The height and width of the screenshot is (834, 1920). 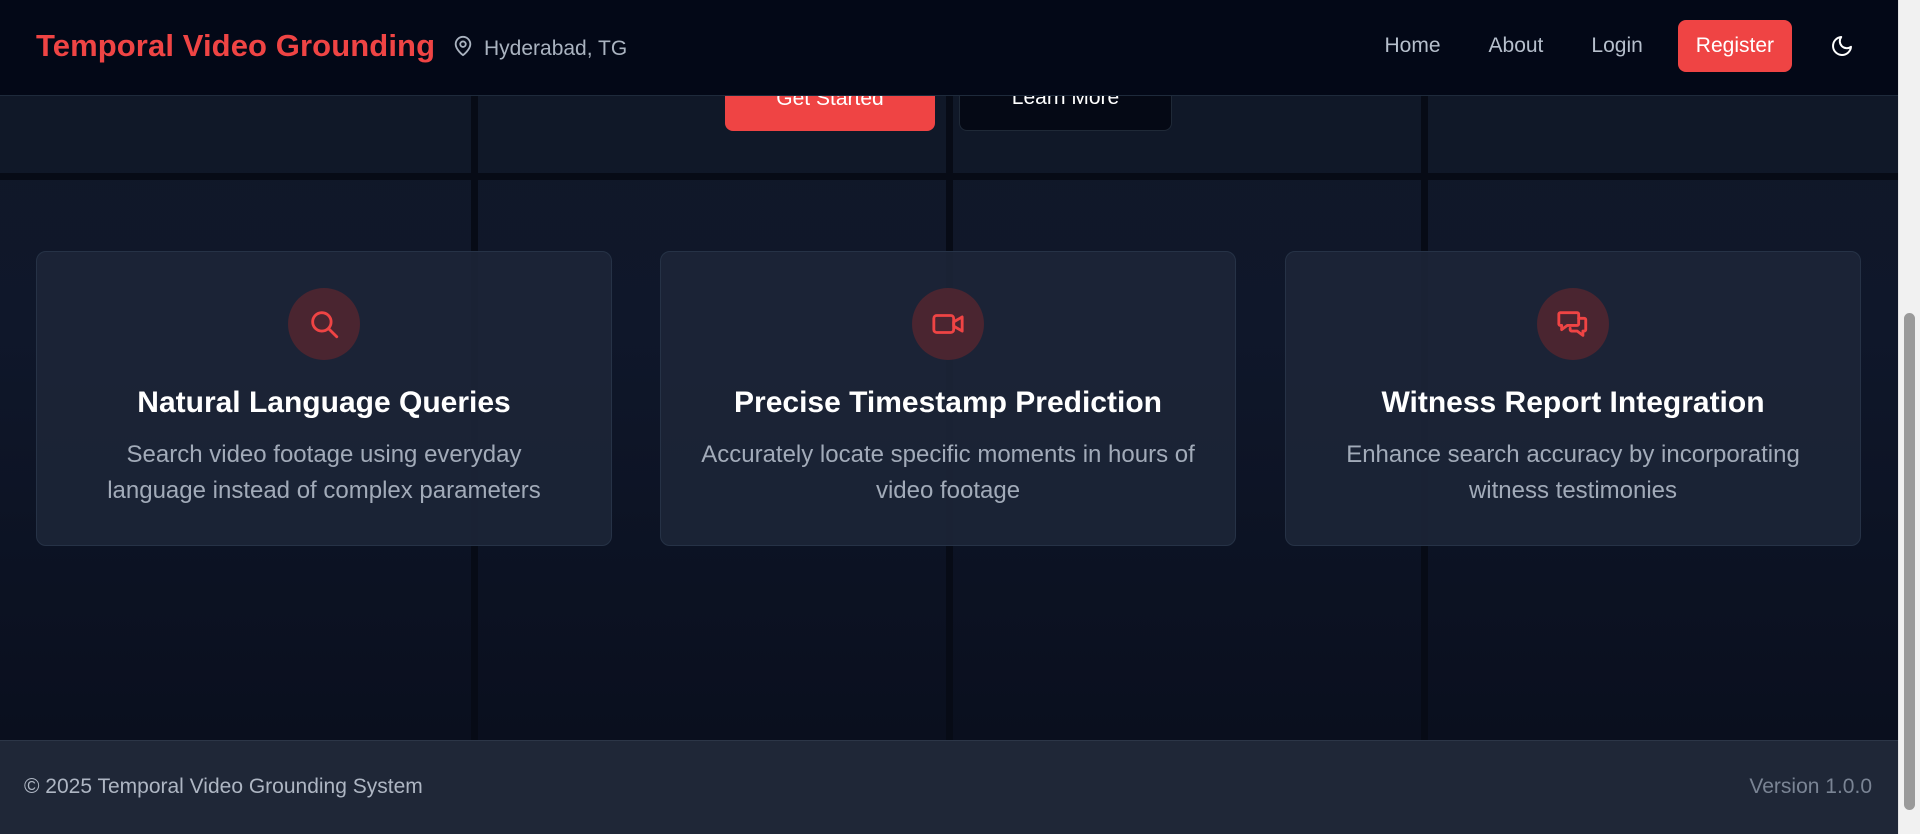 I want to click on feature-title: Precise Timestamp Prediction, so click(x=948, y=402).